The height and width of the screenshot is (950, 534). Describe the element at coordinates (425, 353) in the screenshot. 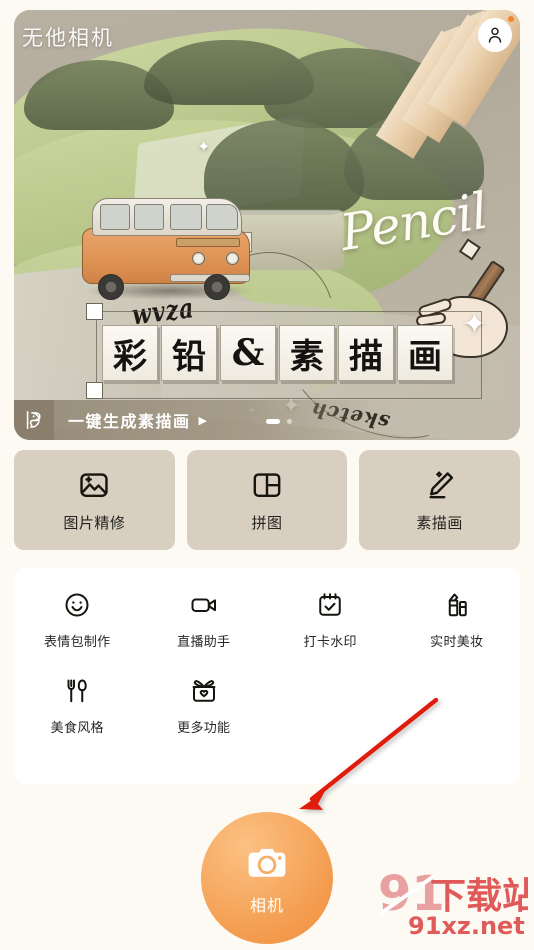

I see `headline-tile: 画` at that location.